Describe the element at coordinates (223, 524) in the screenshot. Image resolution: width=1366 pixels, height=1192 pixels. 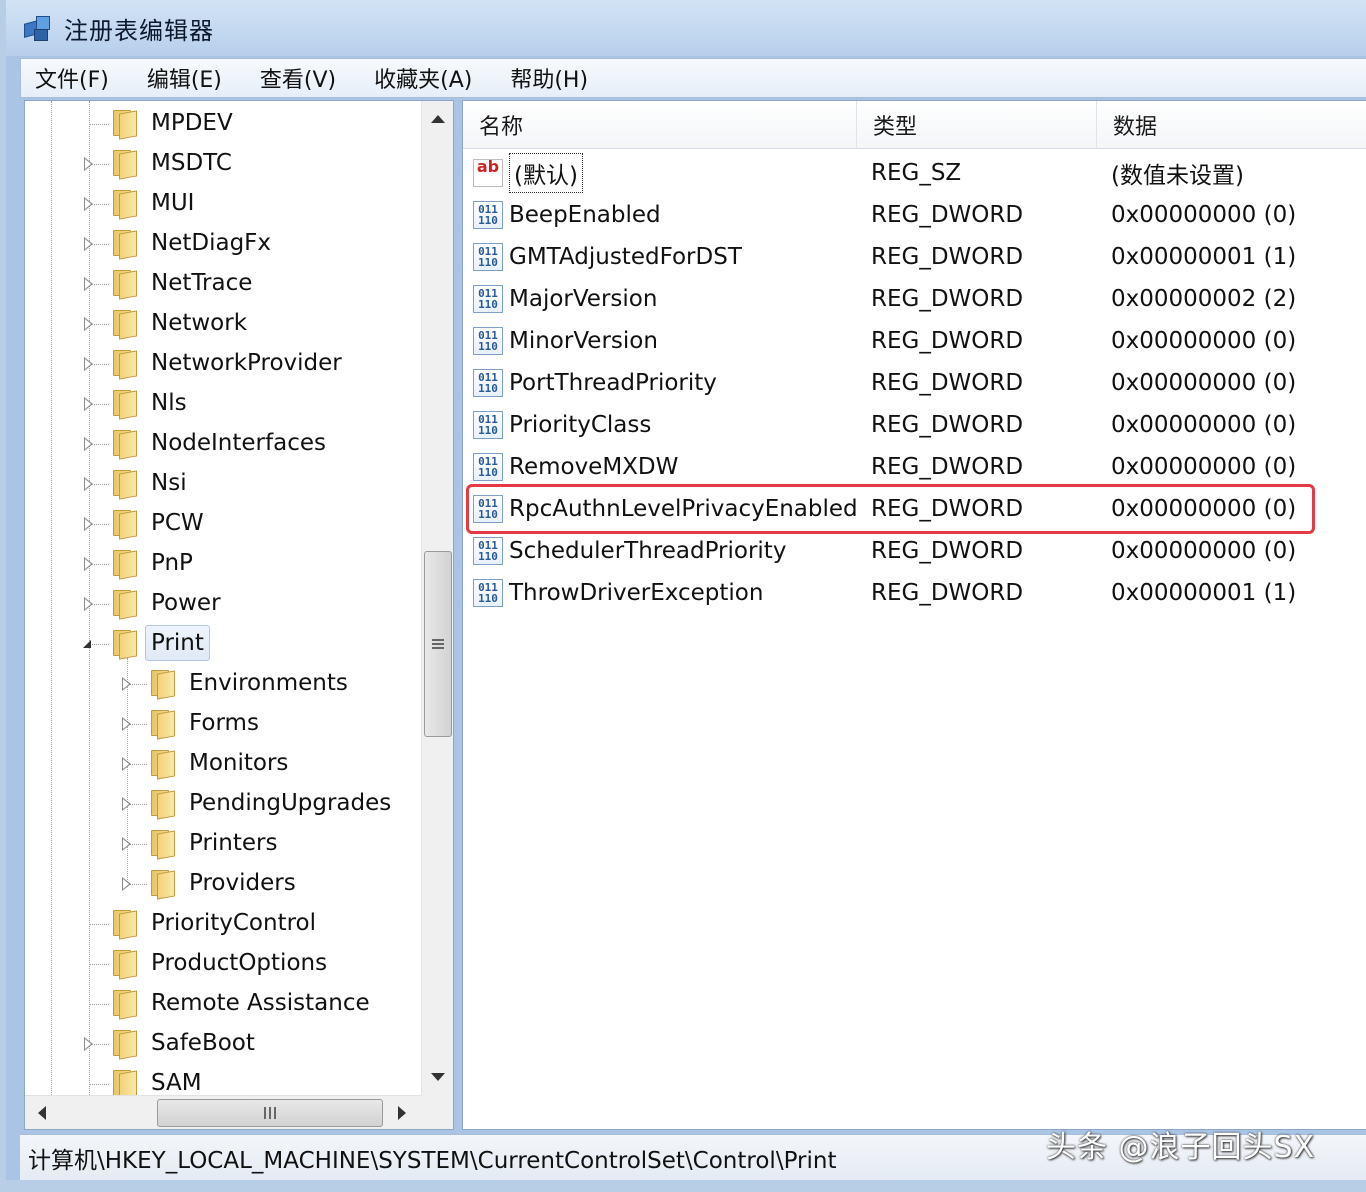
I see `tree-item: PCW` at that location.